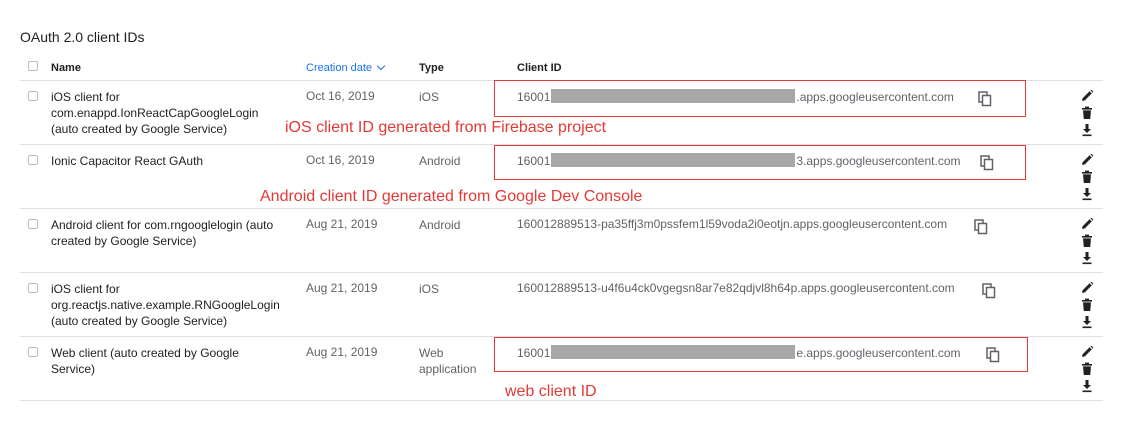  Describe the element at coordinates (127, 161) in the screenshot. I see `client-name-line: Ionic Capacitor React GAuth` at that location.